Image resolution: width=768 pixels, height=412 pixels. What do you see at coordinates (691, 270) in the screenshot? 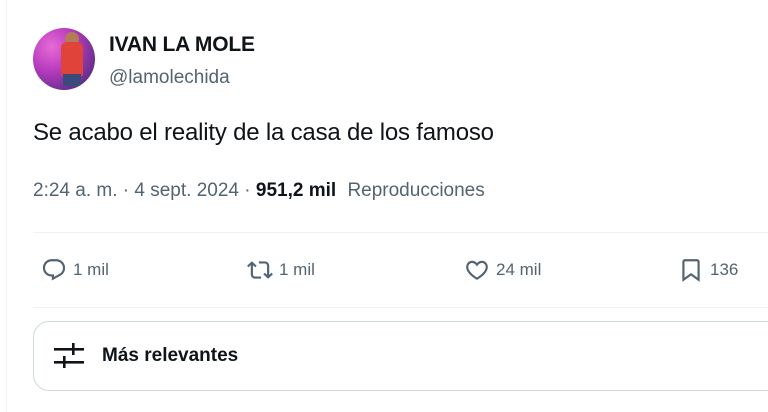
I see `bookmark-icon` at bounding box center [691, 270].